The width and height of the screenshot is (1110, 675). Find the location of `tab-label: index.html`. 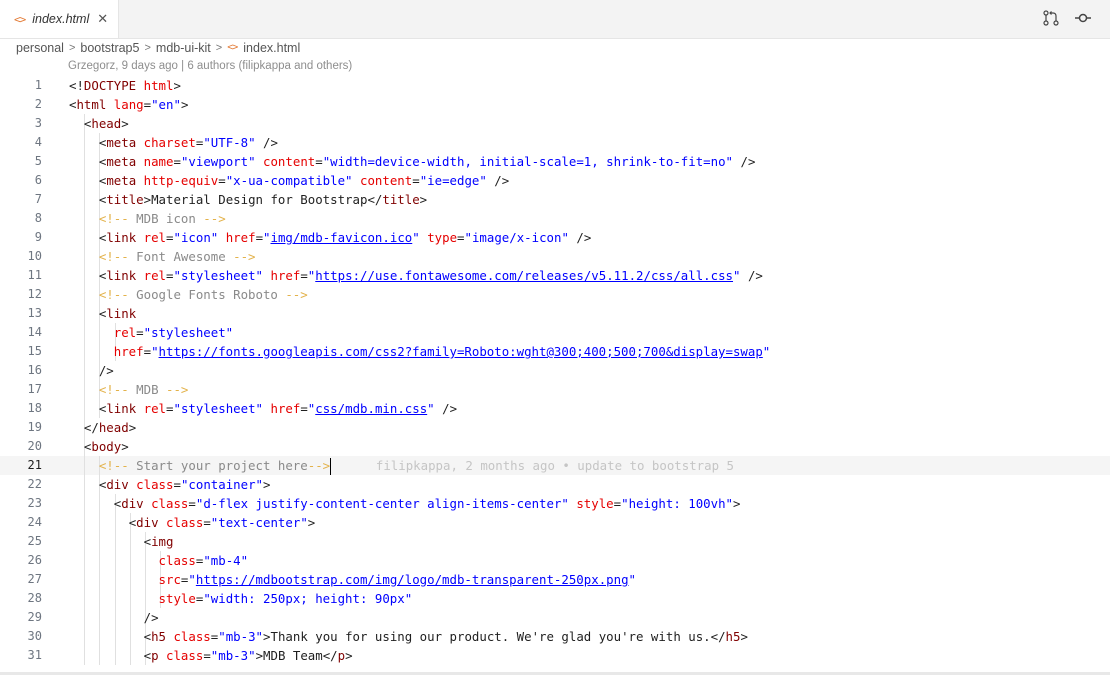

tab-label: index.html is located at coordinates (61, 19).